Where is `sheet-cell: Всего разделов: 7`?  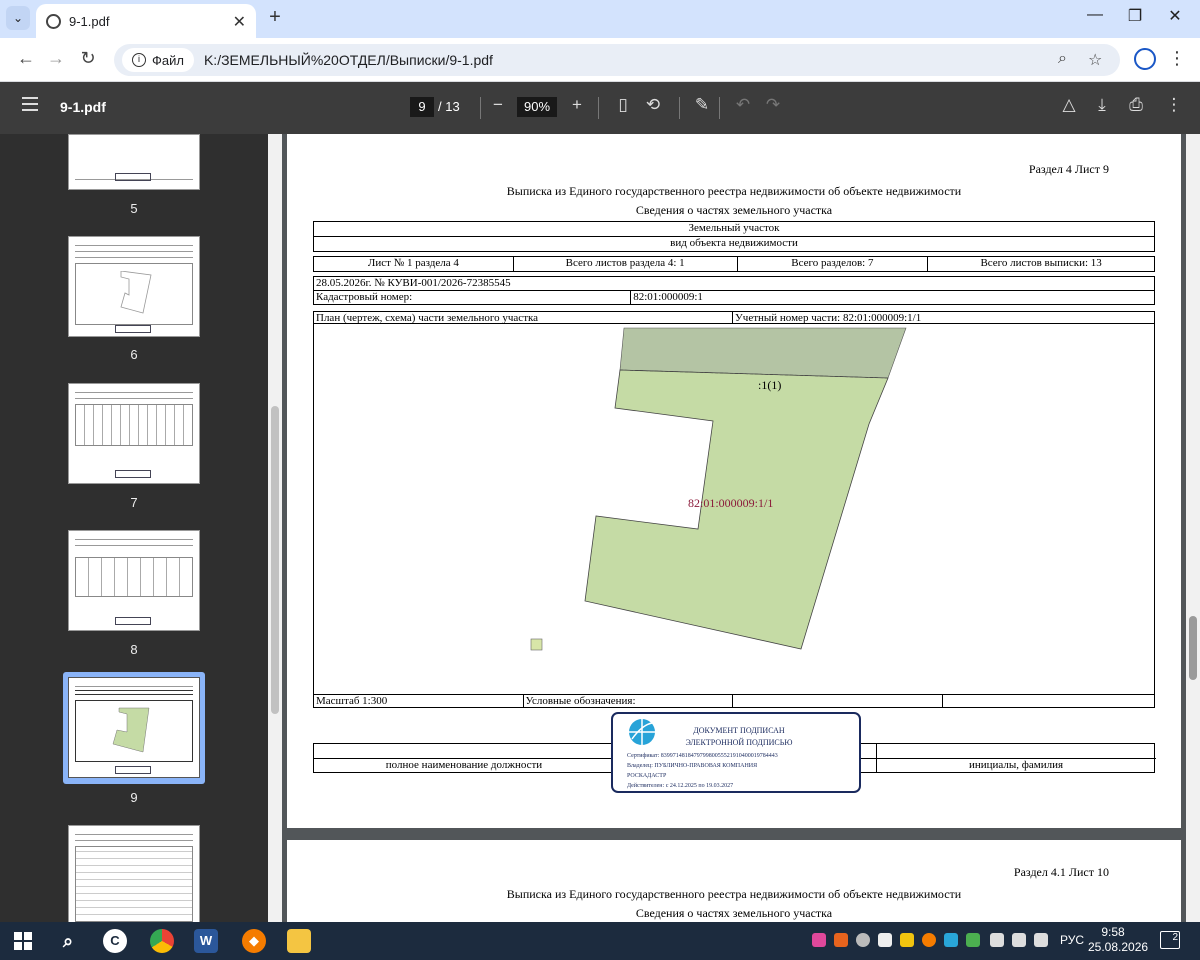 sheet-cell: Всего разделов: 7 is located at coordinates (833, 264).